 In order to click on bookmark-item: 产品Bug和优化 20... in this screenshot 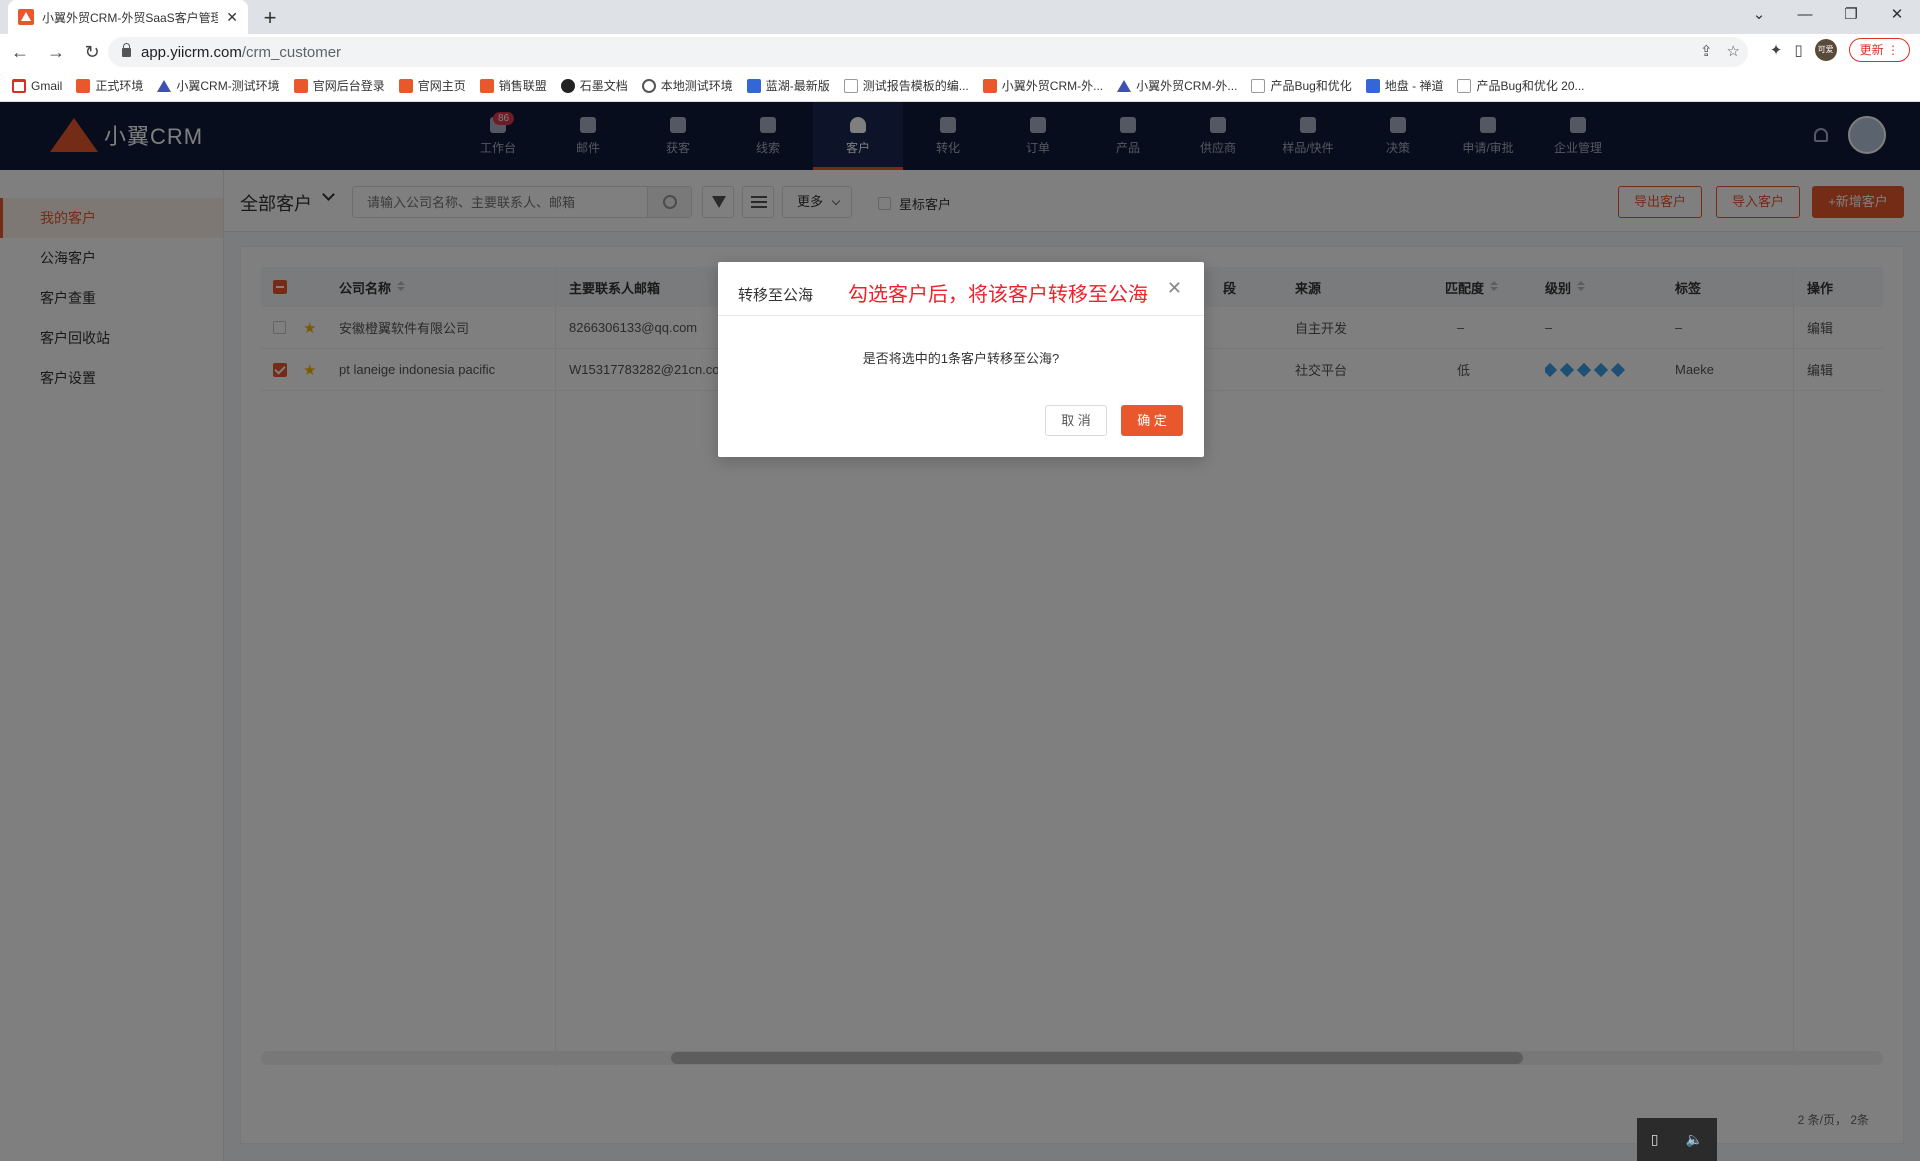, I will do `click(1521, 85)`.